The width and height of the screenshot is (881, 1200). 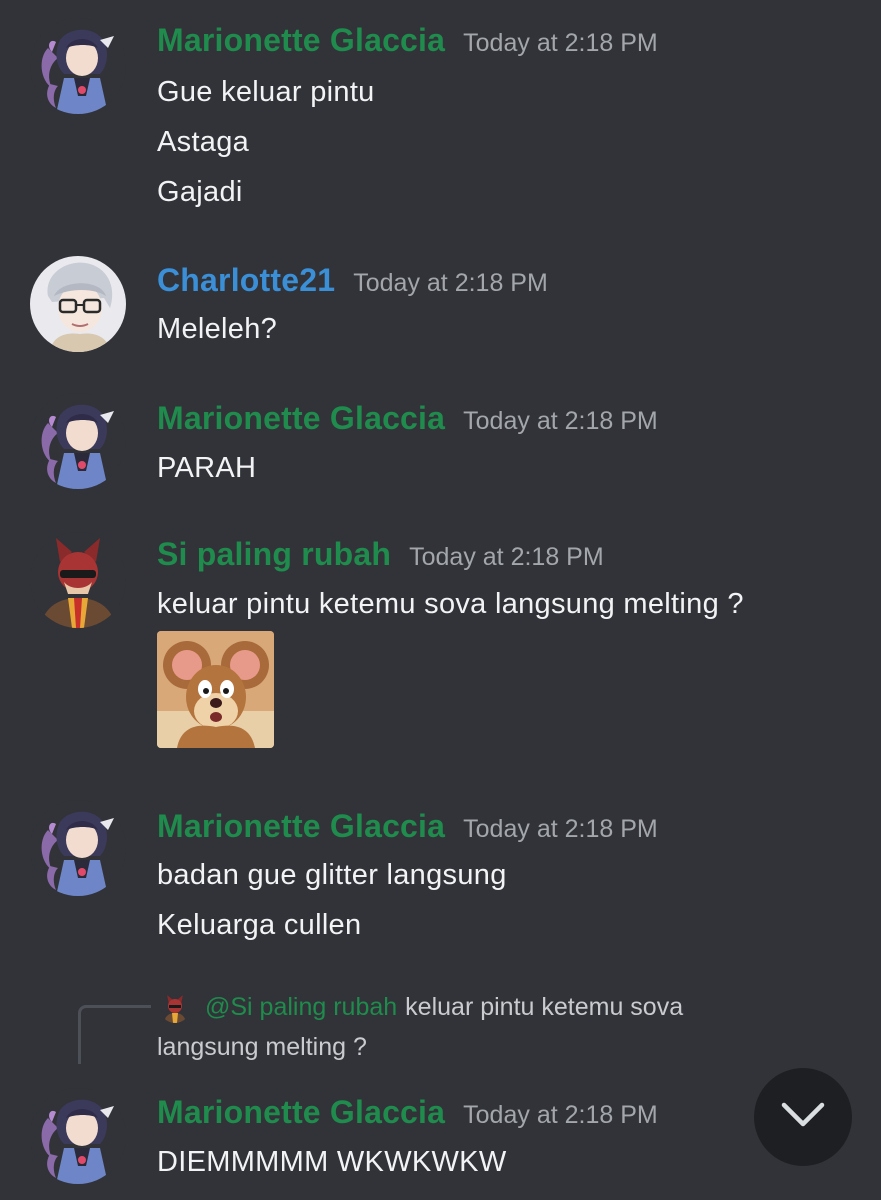 What do you see at coordinates (114, 1034) in the screenshot?
I see `reply-spine` at bounding box center [114, 1034].